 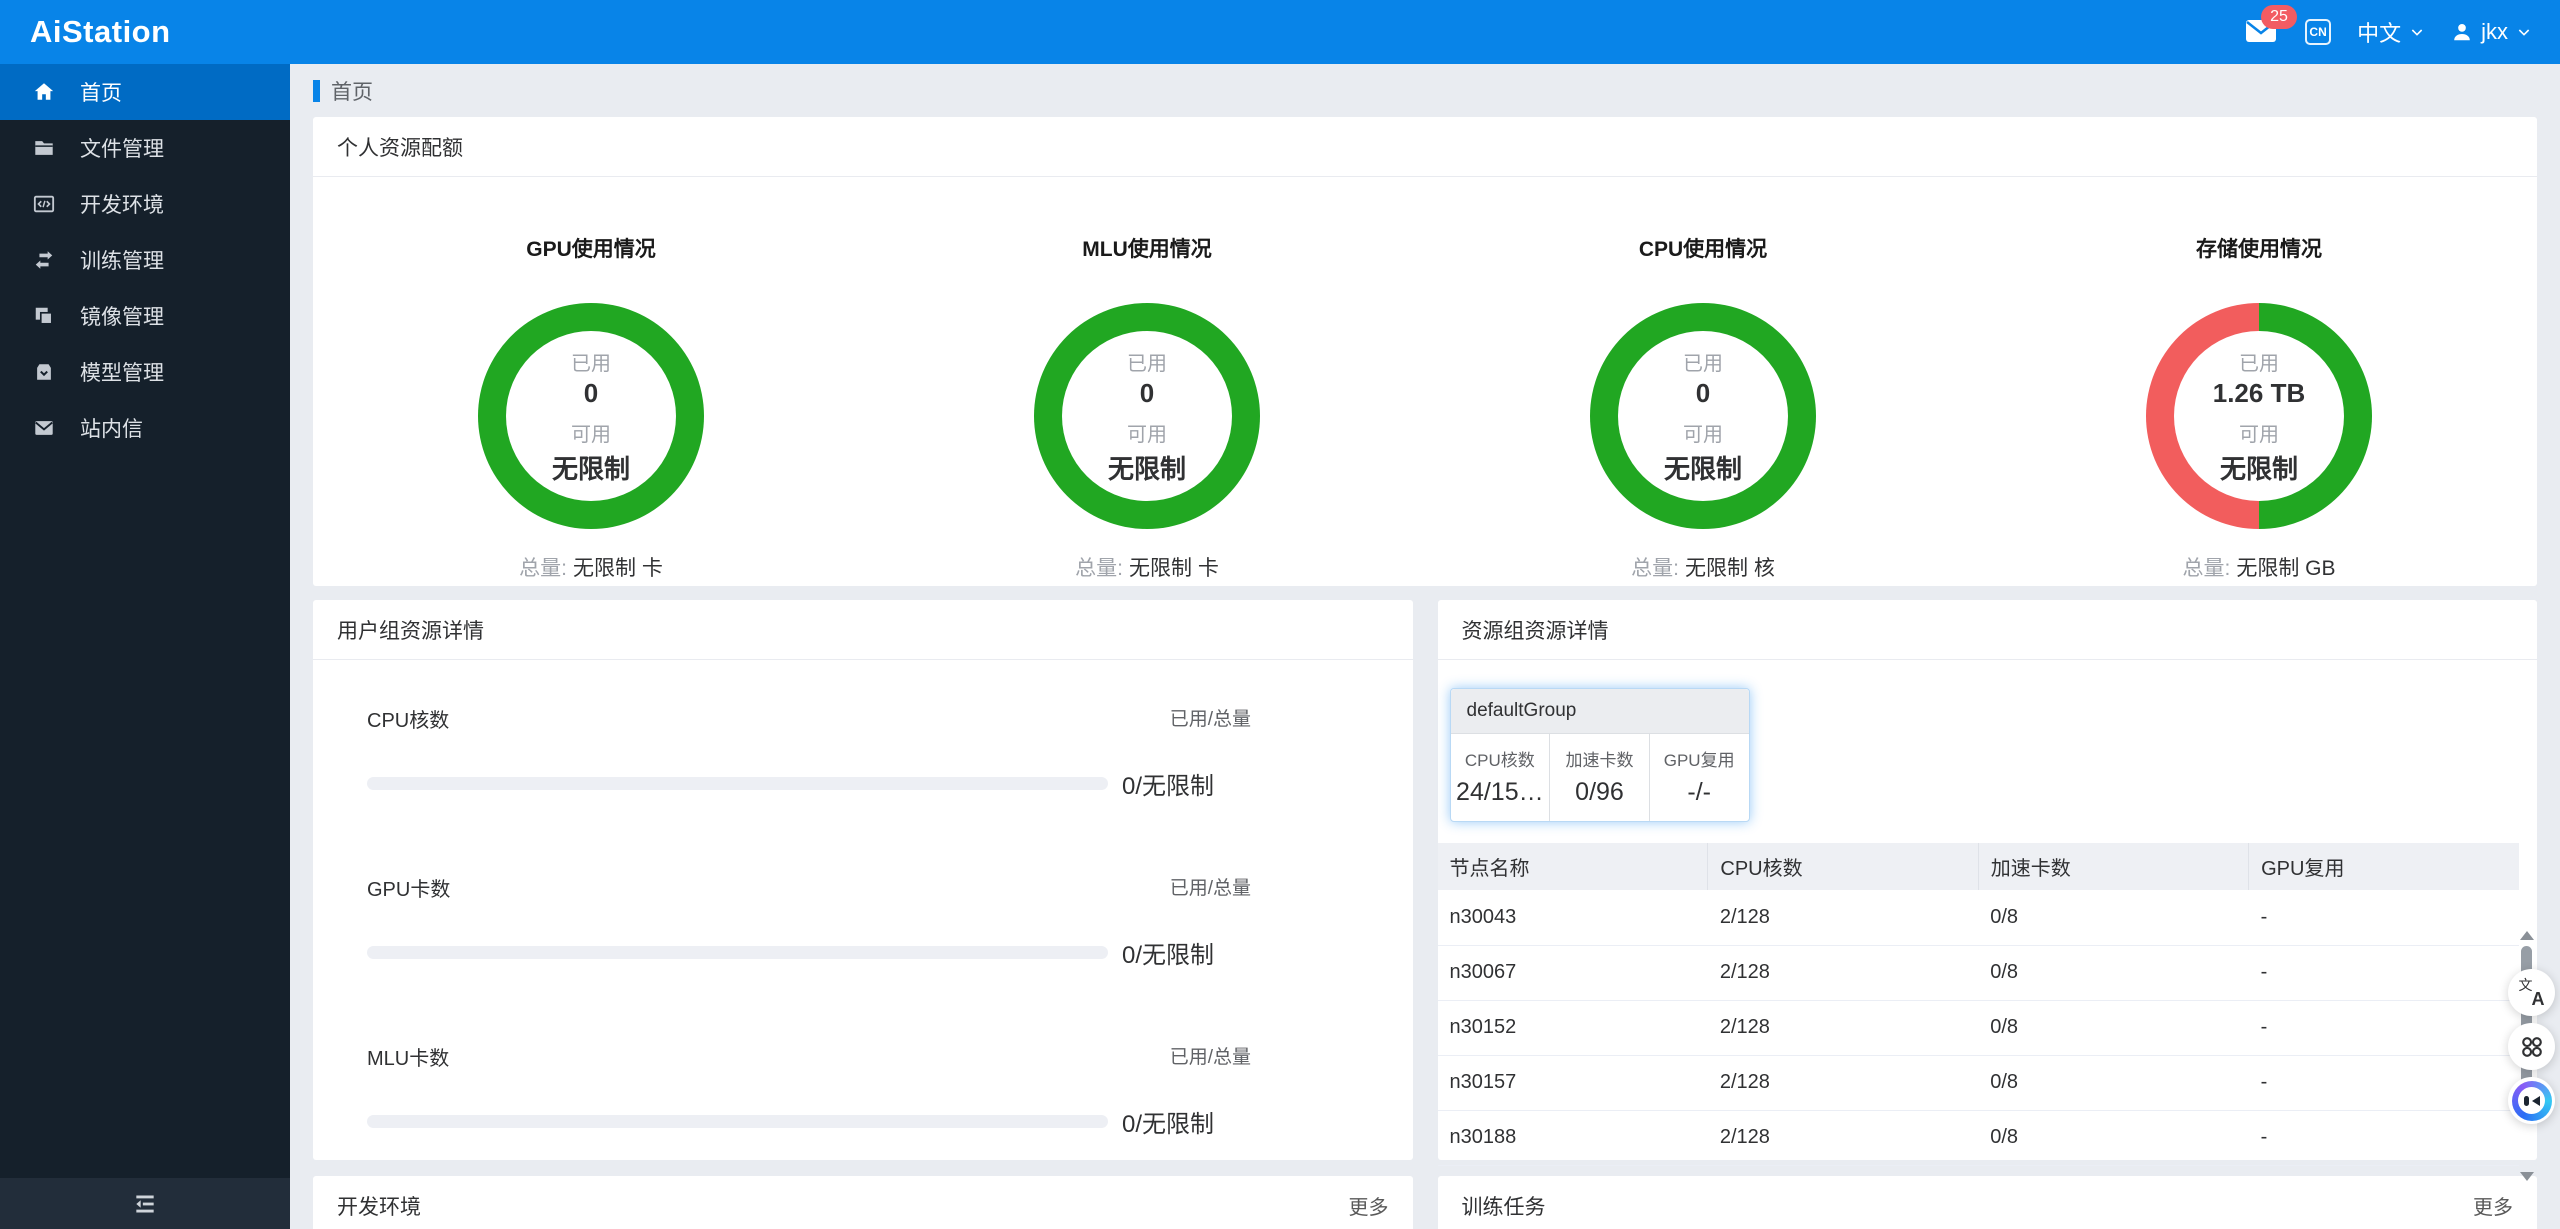 I want to click on translate-button: 文A, so click(x=2531, y=992).